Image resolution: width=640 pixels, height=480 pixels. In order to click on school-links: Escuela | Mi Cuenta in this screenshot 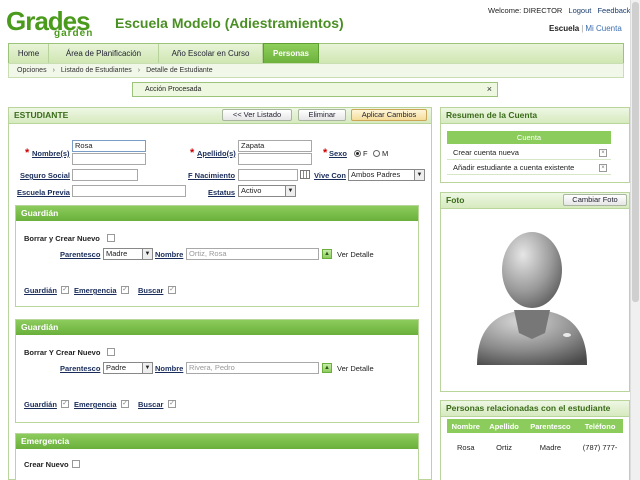, I will do `click(585, 28)`.